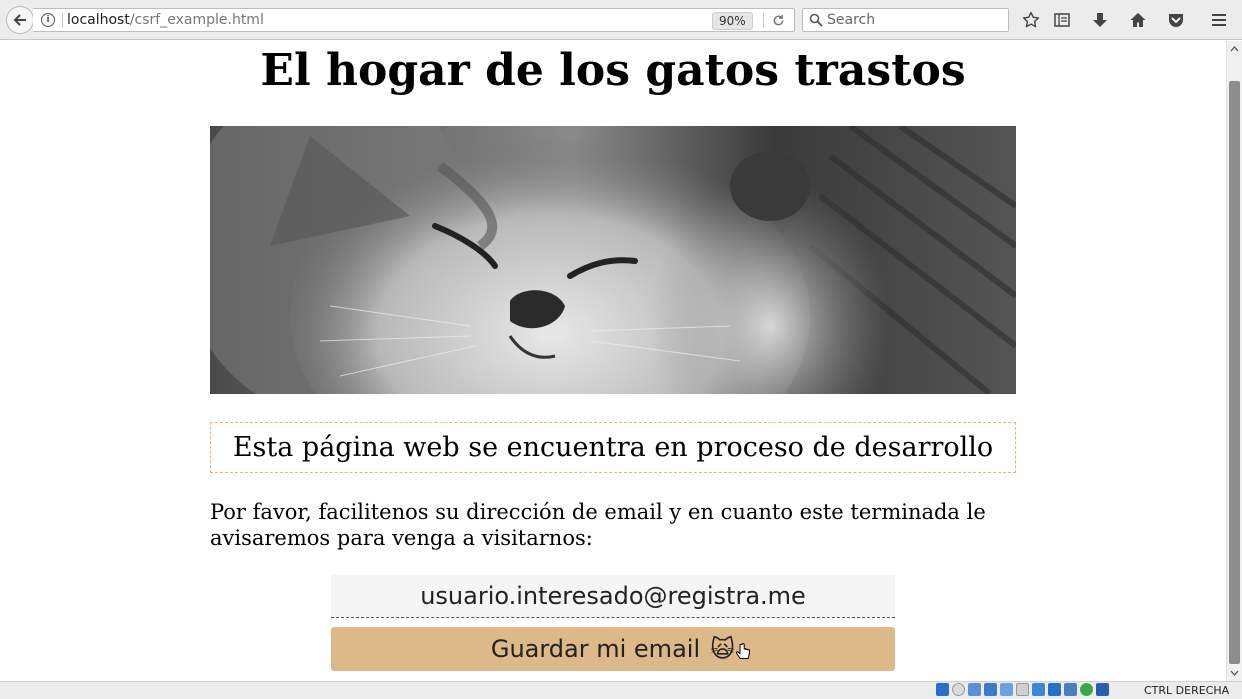  What do you see at coordinates (763, 20) in the screenshot?
I see `reload-divider` at bounding box center [763, 20].